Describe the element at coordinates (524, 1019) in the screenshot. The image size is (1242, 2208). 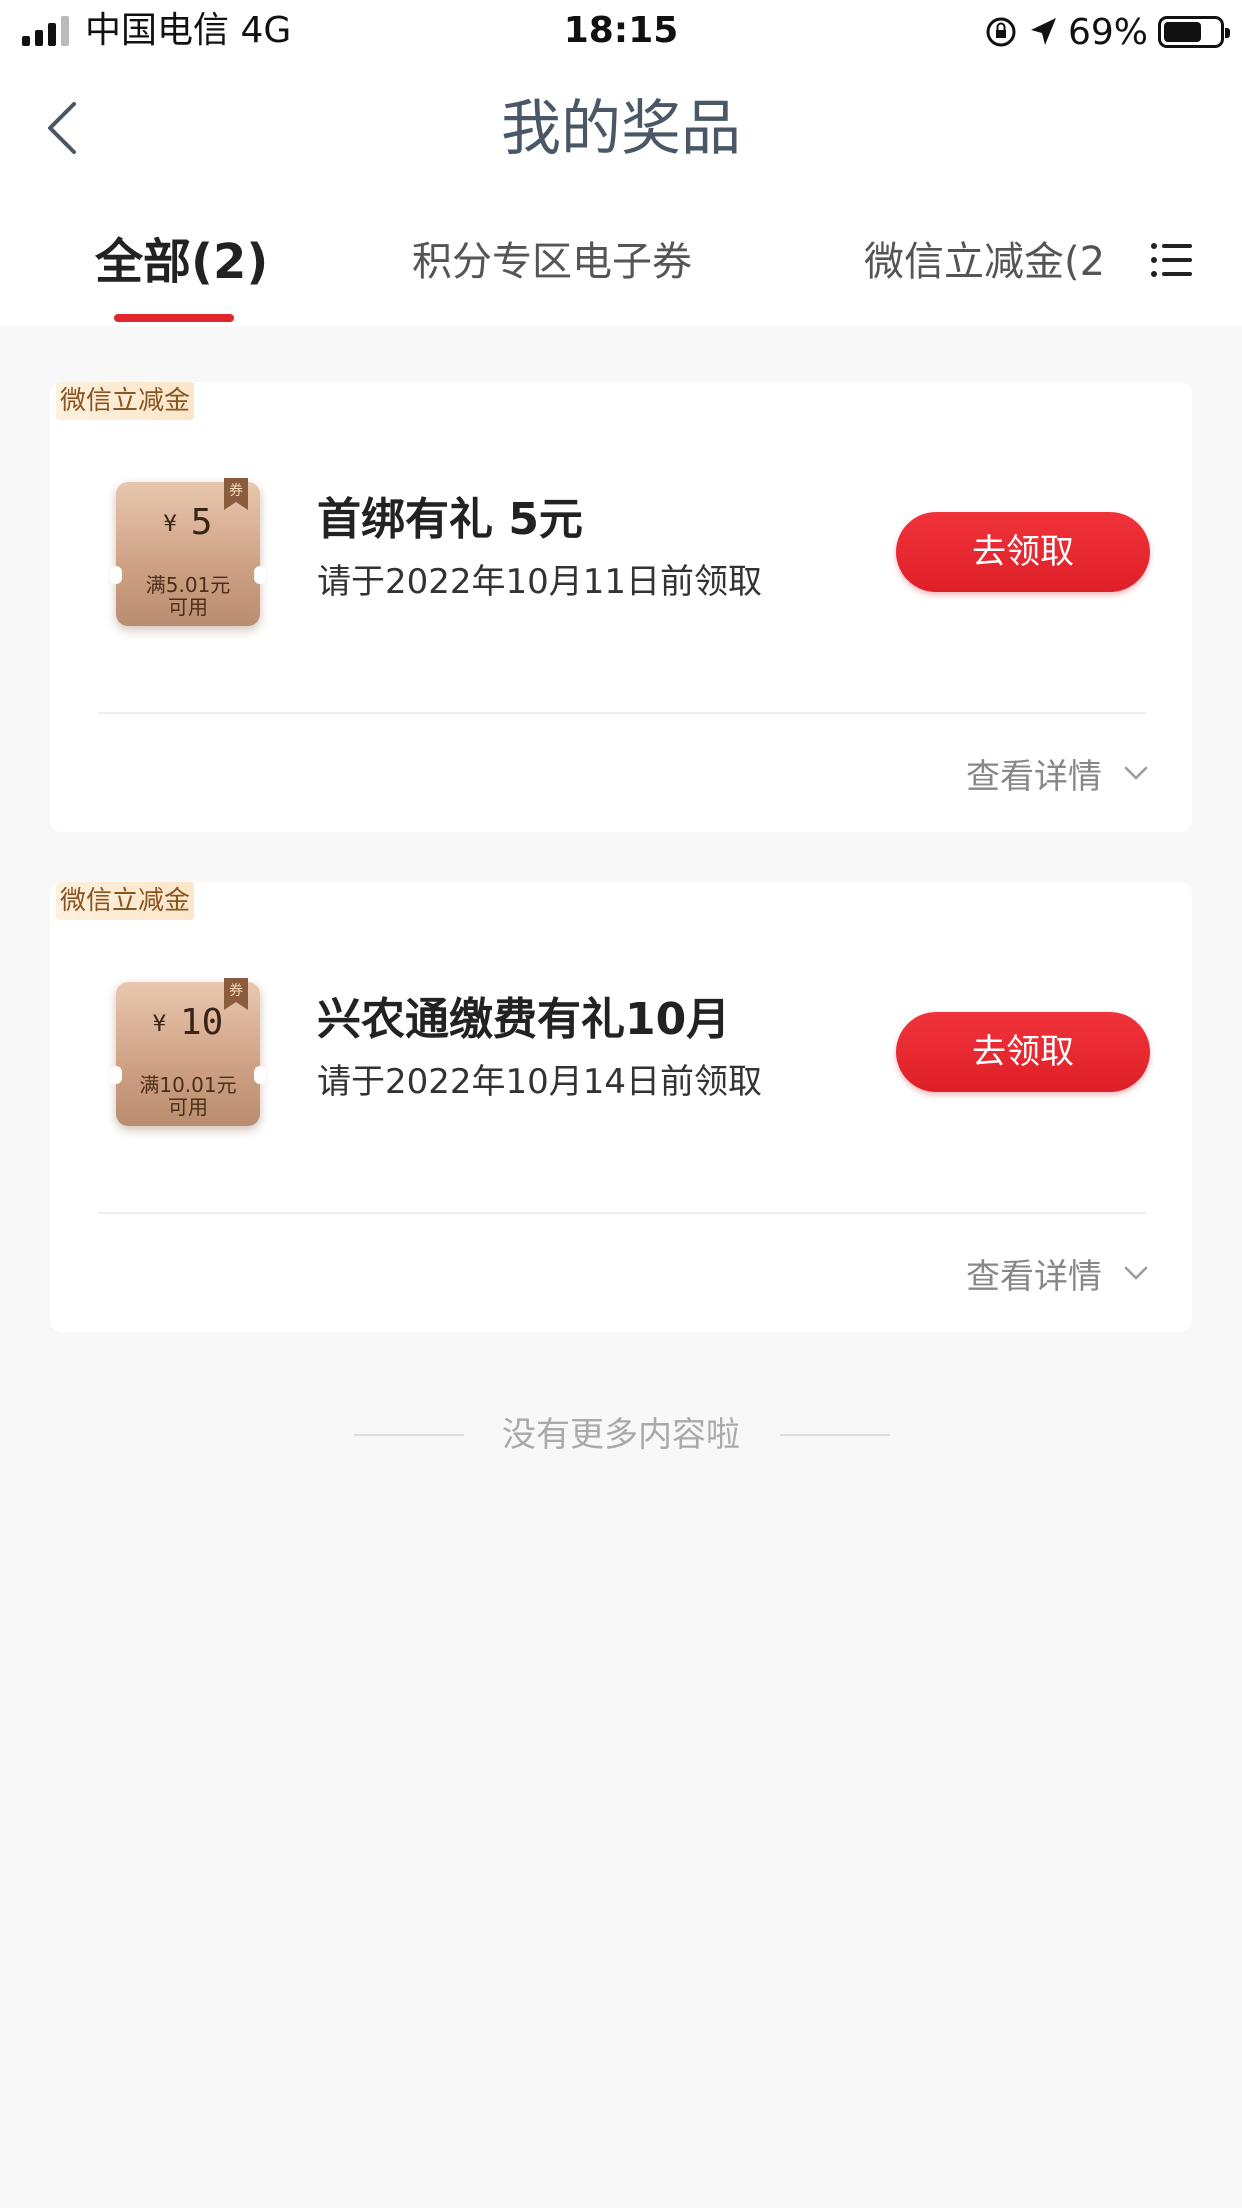
I see `prize-name: 兴农通缴费有礼10月` at that location.